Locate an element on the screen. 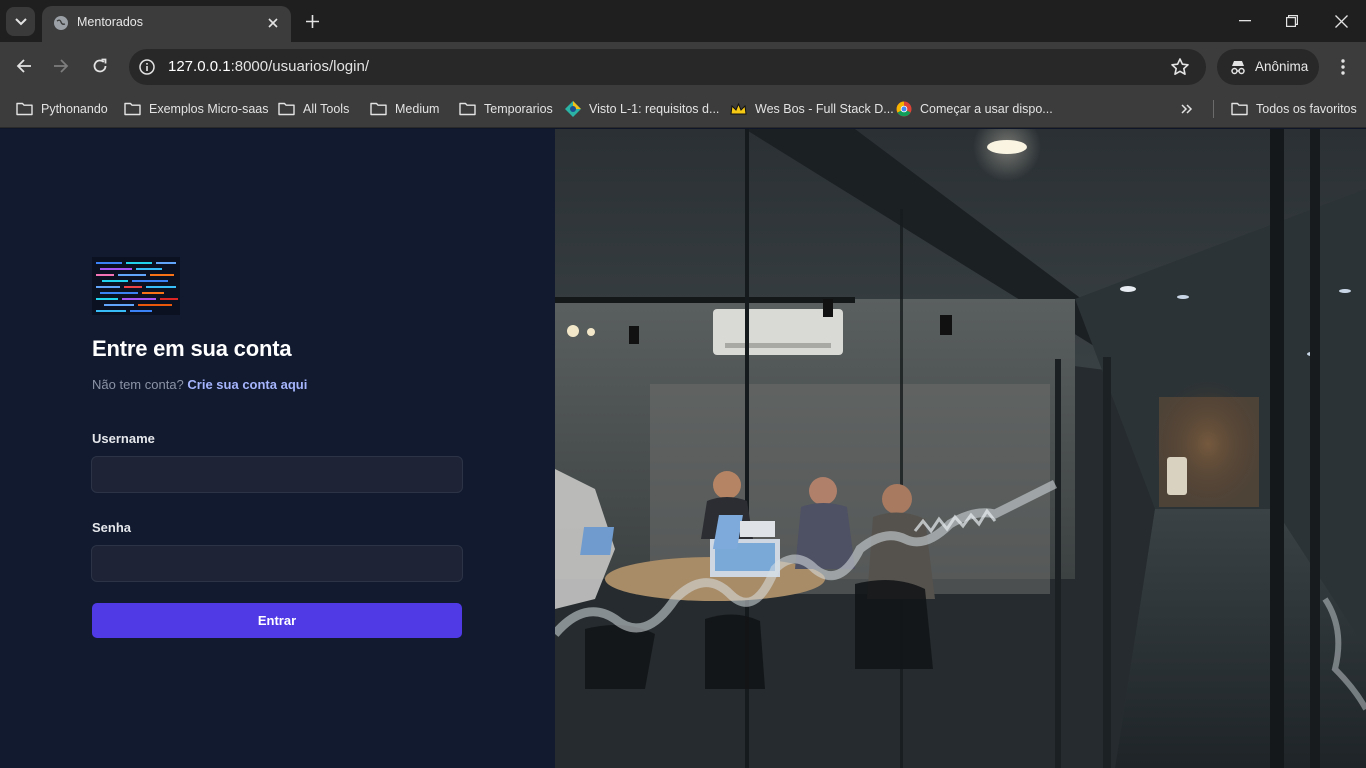 The height and width of the screenshot is (768, 1366). incognito-icon is located at coordinates (1238, 68).